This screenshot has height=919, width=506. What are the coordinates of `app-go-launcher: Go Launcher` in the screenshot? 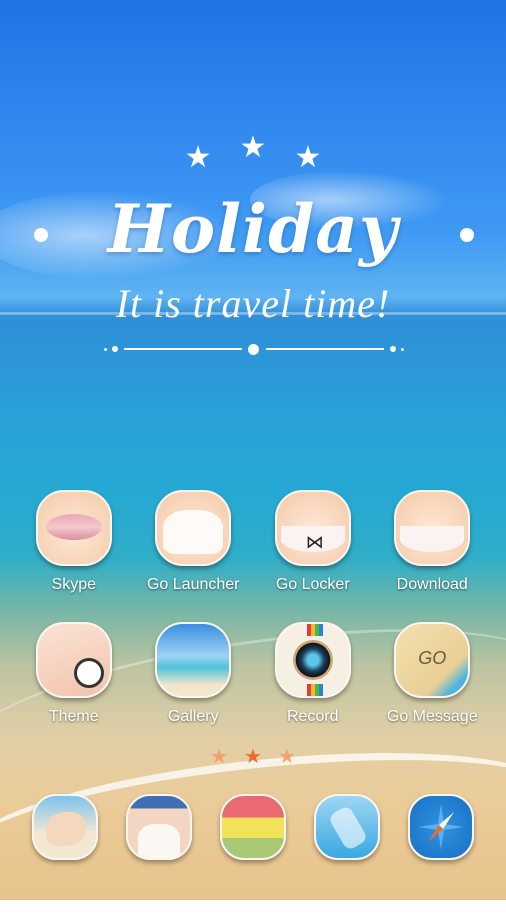 It's located at (193, 542).